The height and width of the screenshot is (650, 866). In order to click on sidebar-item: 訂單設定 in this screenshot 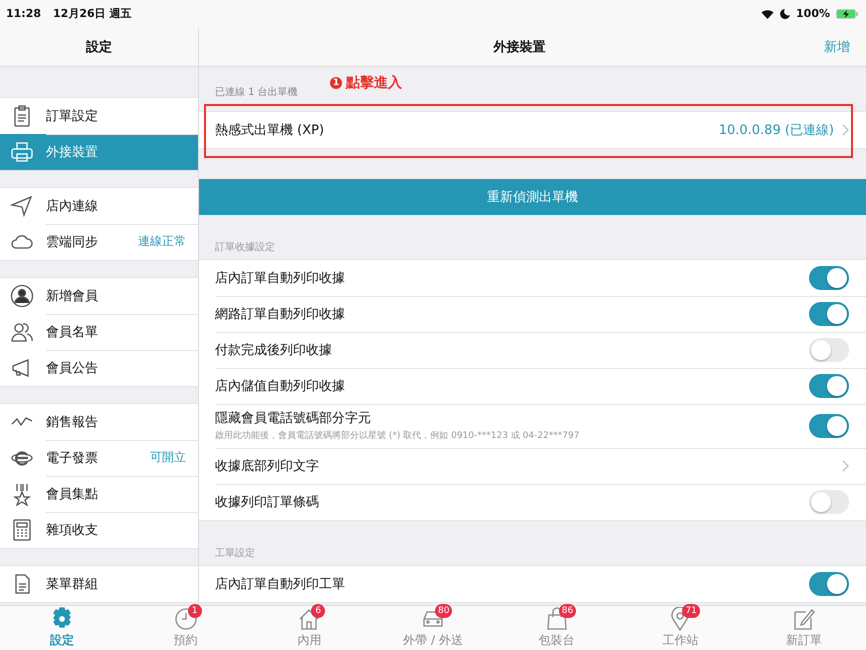, I will do `click(99, 116)`.